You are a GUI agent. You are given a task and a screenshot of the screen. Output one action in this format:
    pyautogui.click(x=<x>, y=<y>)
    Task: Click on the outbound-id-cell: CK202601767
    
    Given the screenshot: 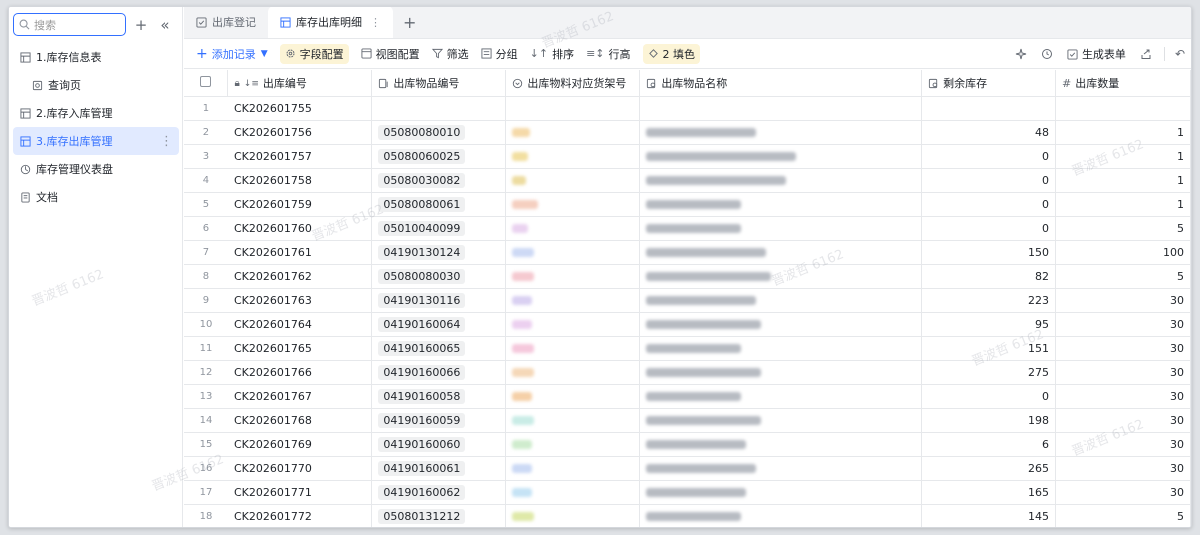 What is the action you would take?
    pyautogui.click(x=300, y=396)
    